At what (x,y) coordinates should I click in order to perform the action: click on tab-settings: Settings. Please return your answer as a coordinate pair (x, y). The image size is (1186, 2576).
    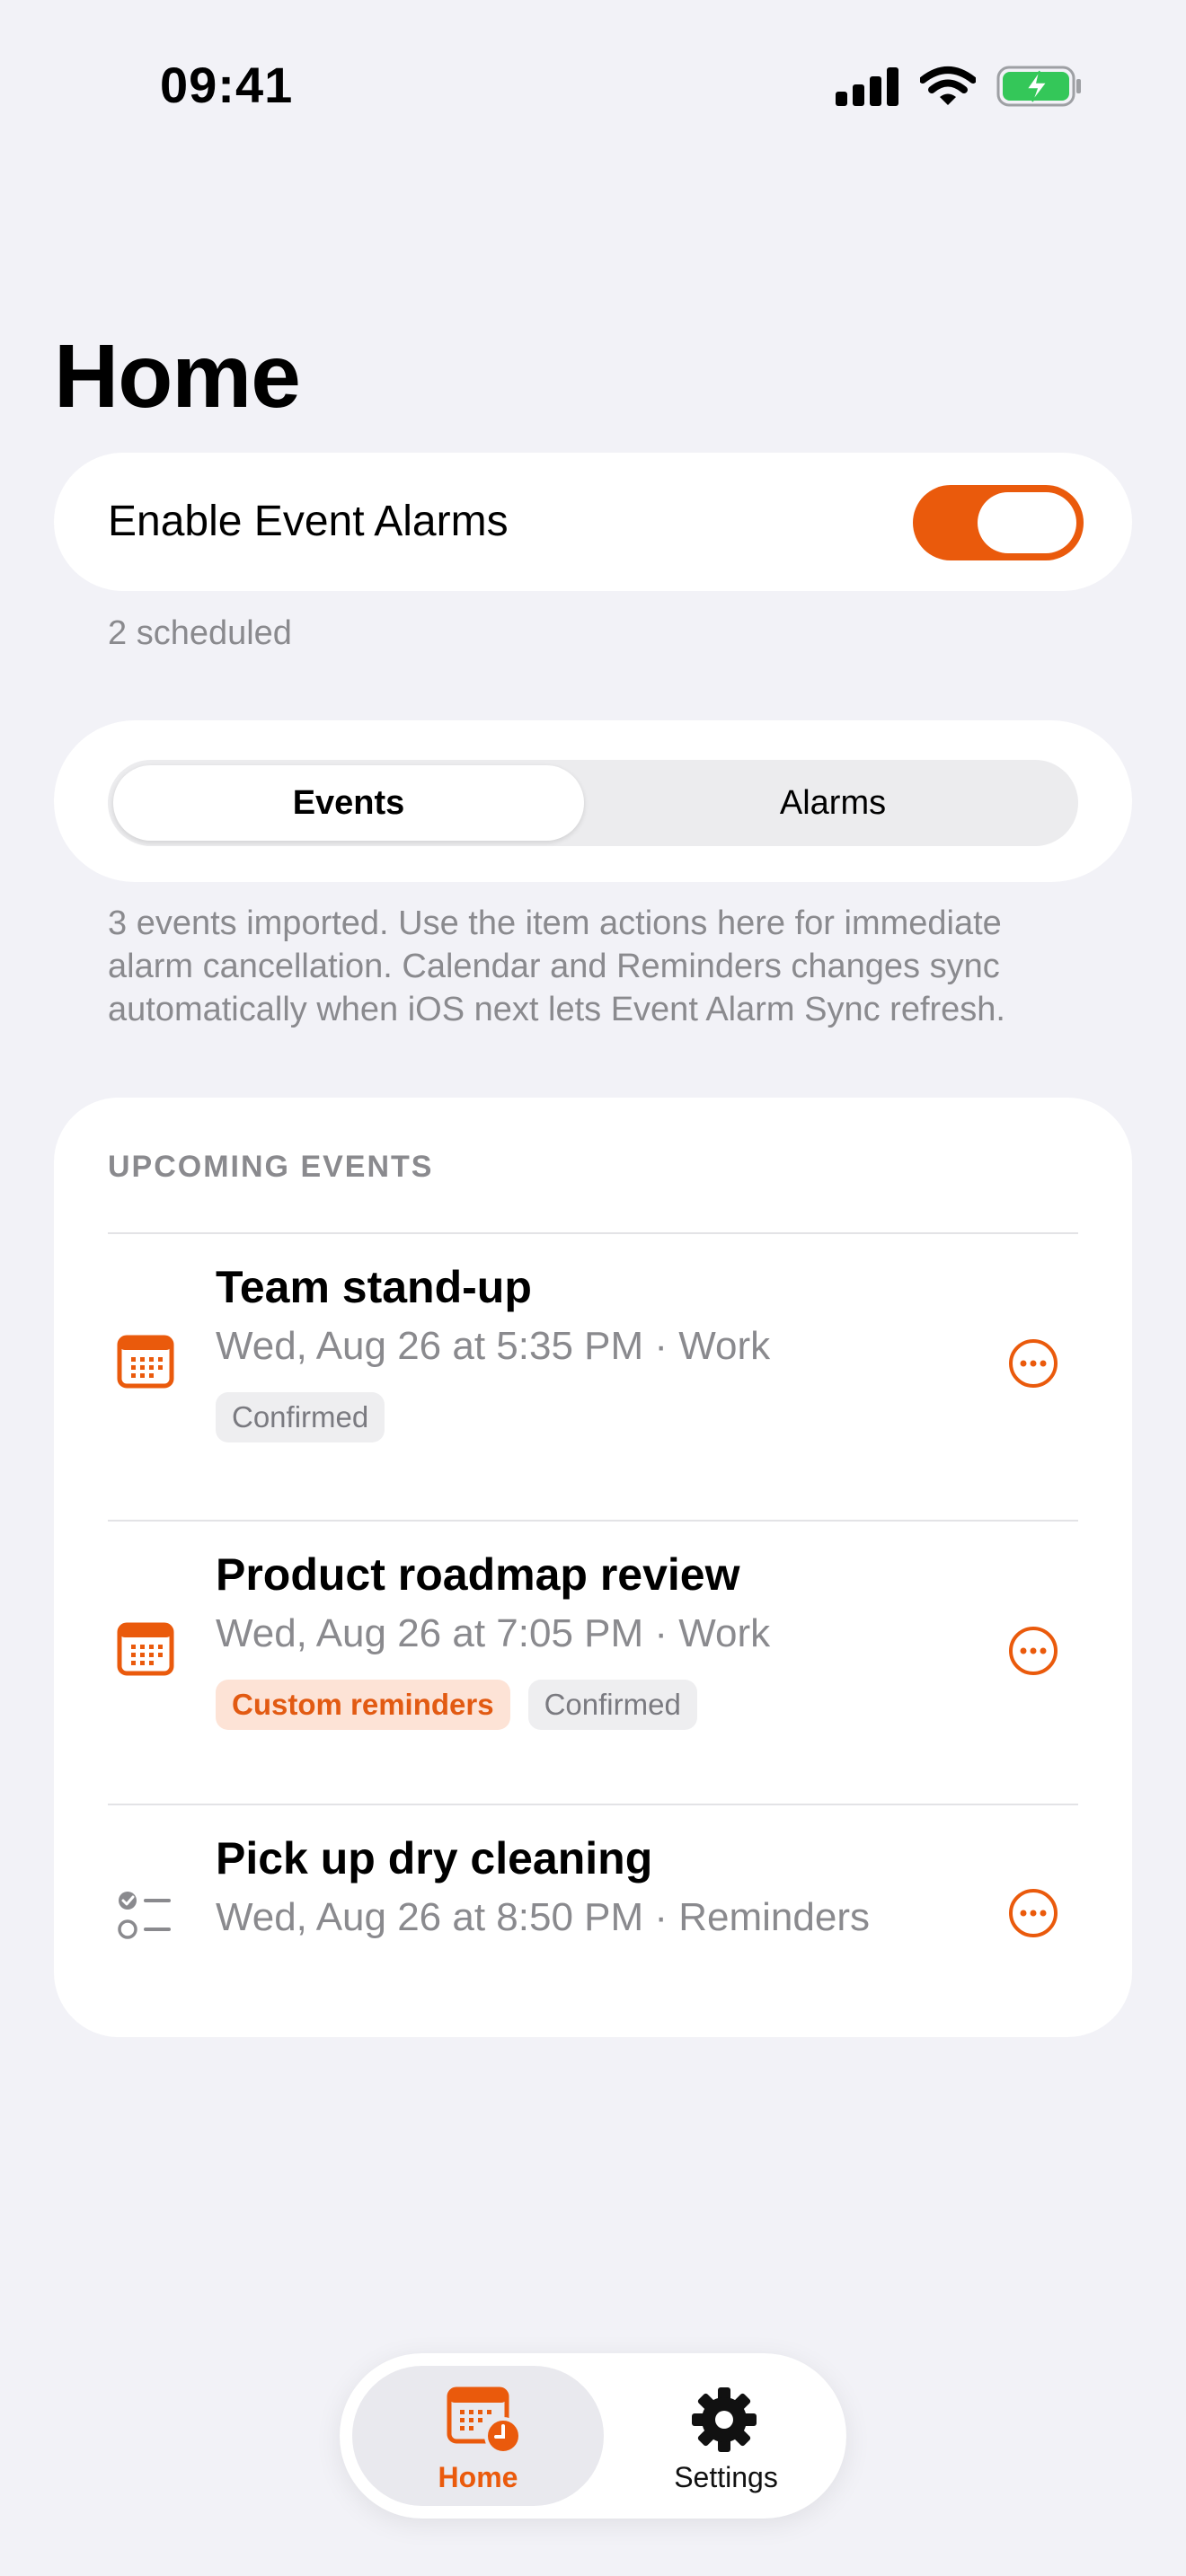
    Looking at the image, I should click on (726, 2436).